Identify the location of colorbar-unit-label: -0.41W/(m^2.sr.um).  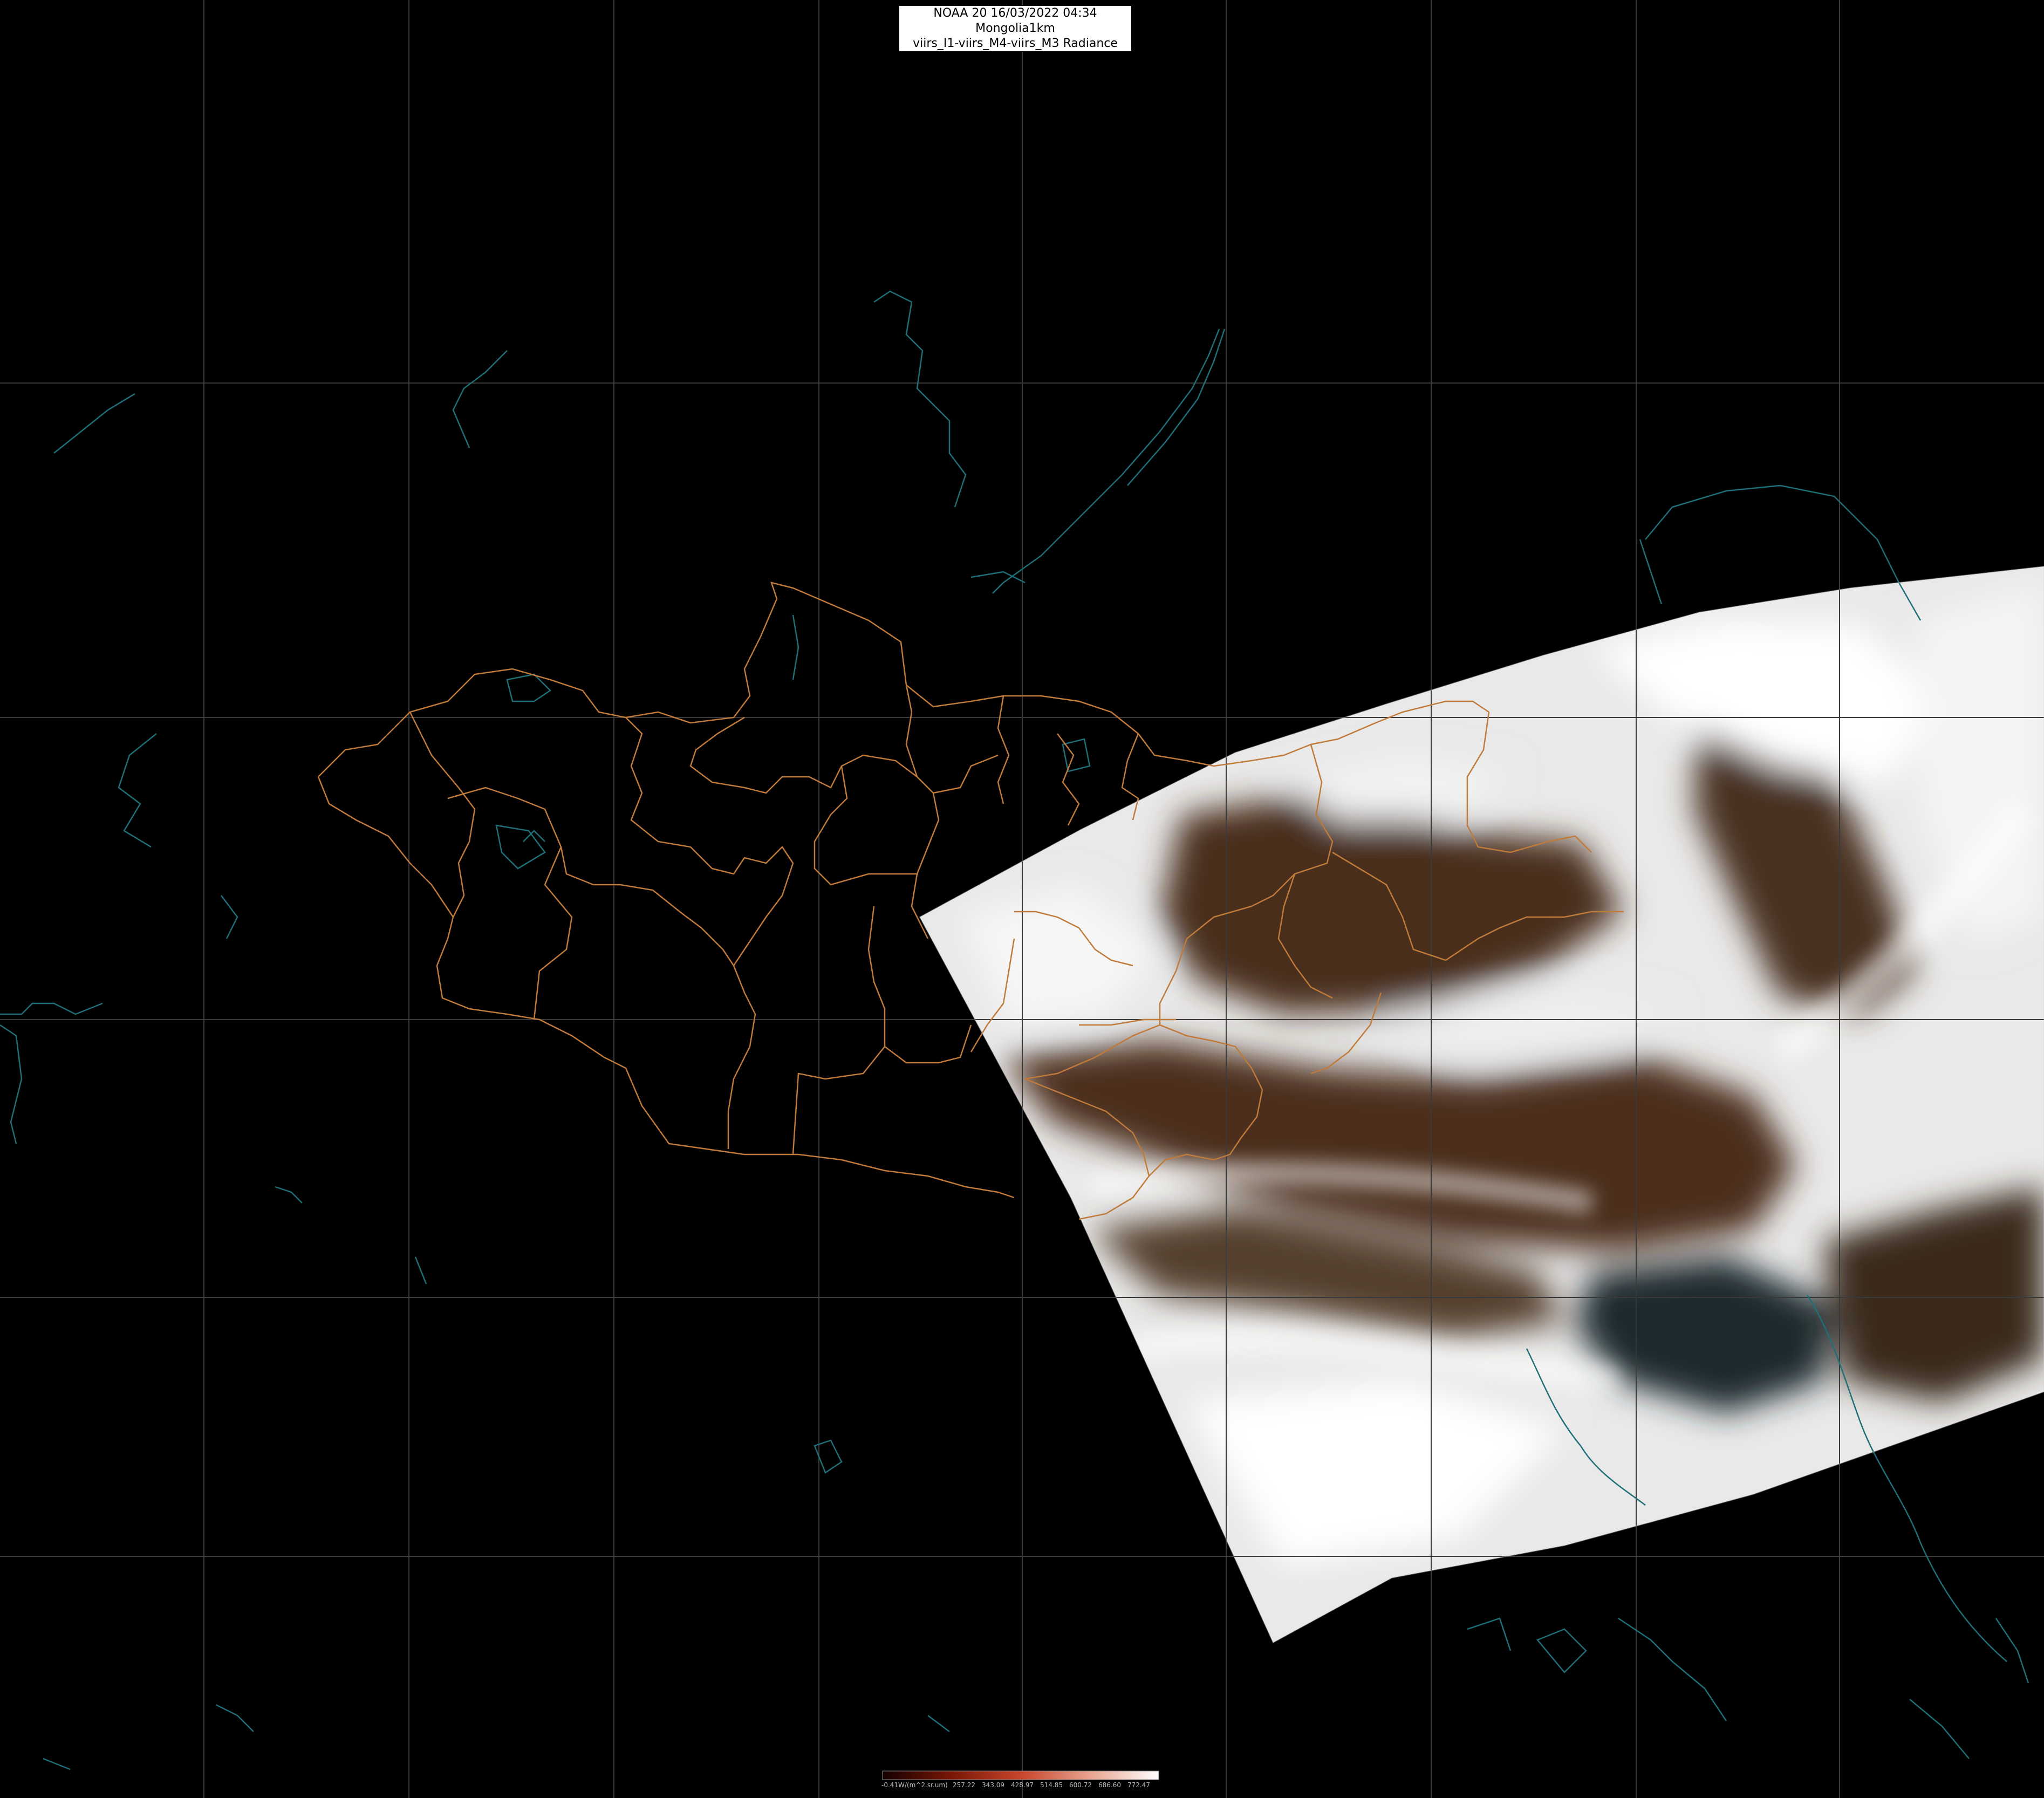
(914, 1785).